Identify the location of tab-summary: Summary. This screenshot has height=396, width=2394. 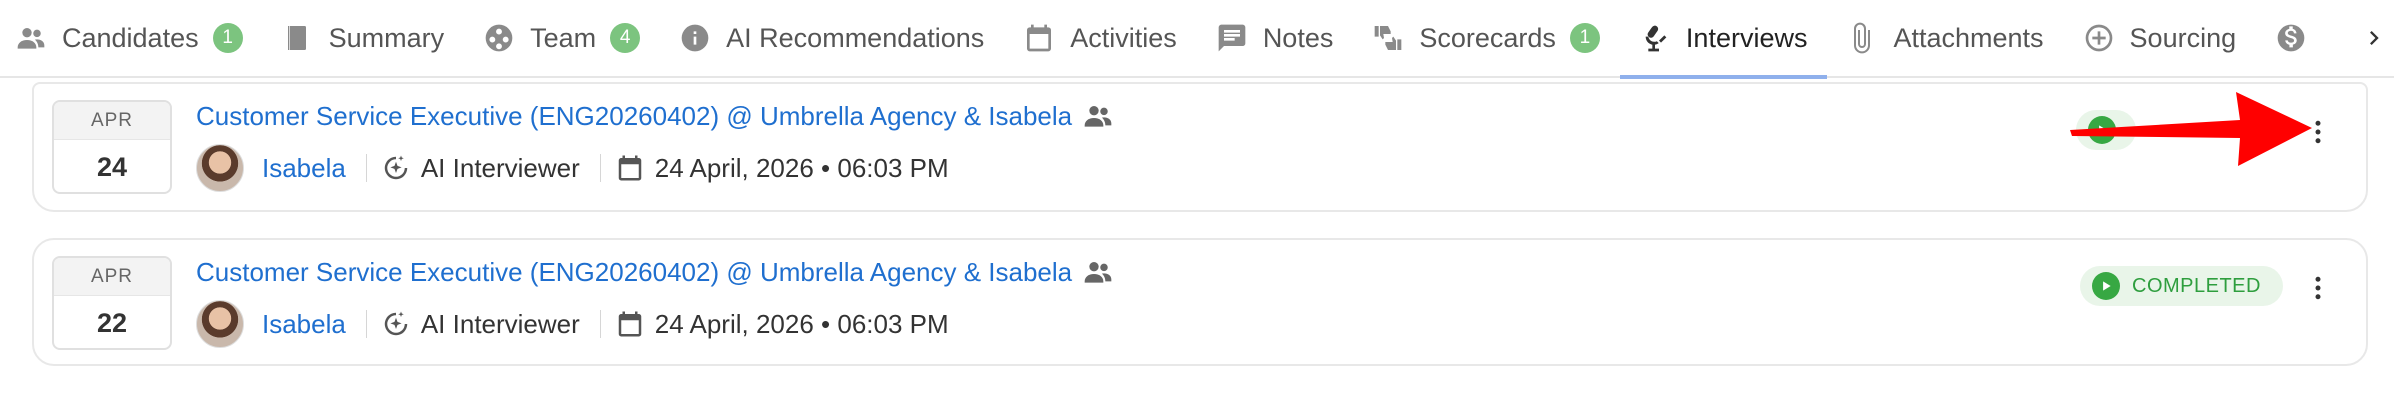
(364, 38).